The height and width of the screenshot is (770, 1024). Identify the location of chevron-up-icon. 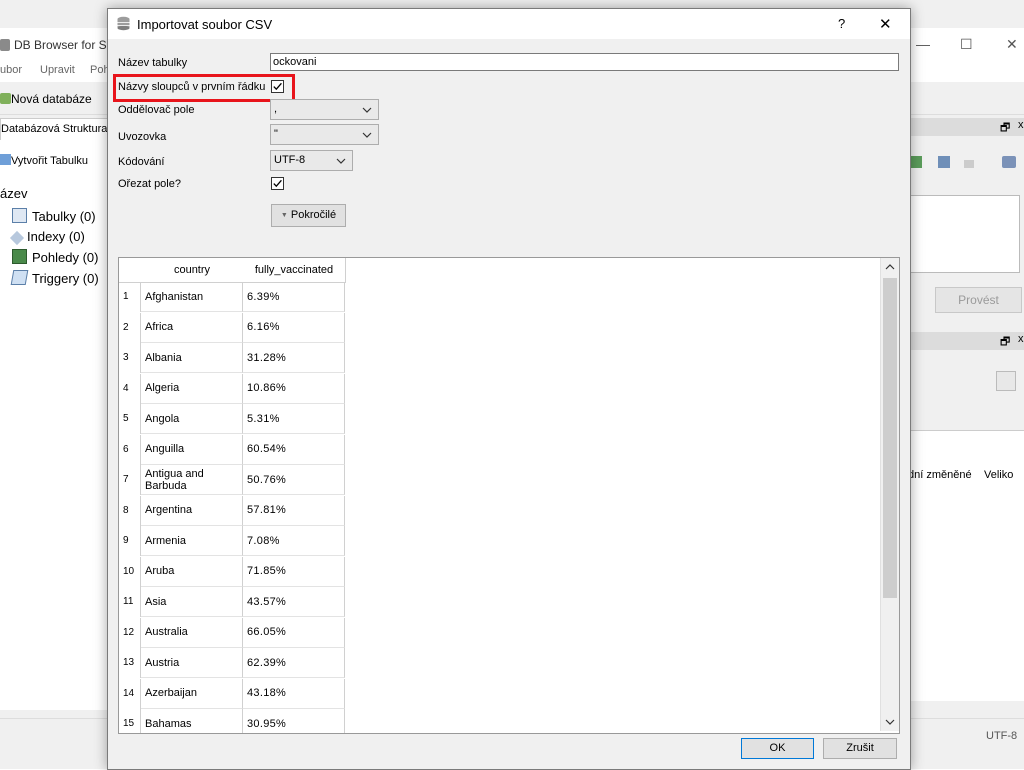
(890, 267).